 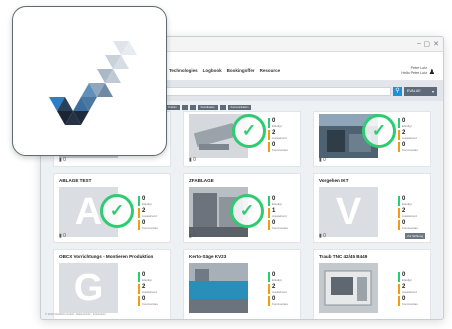 I want to click on filter-chip: Drehen, so click(x=172, y=107).